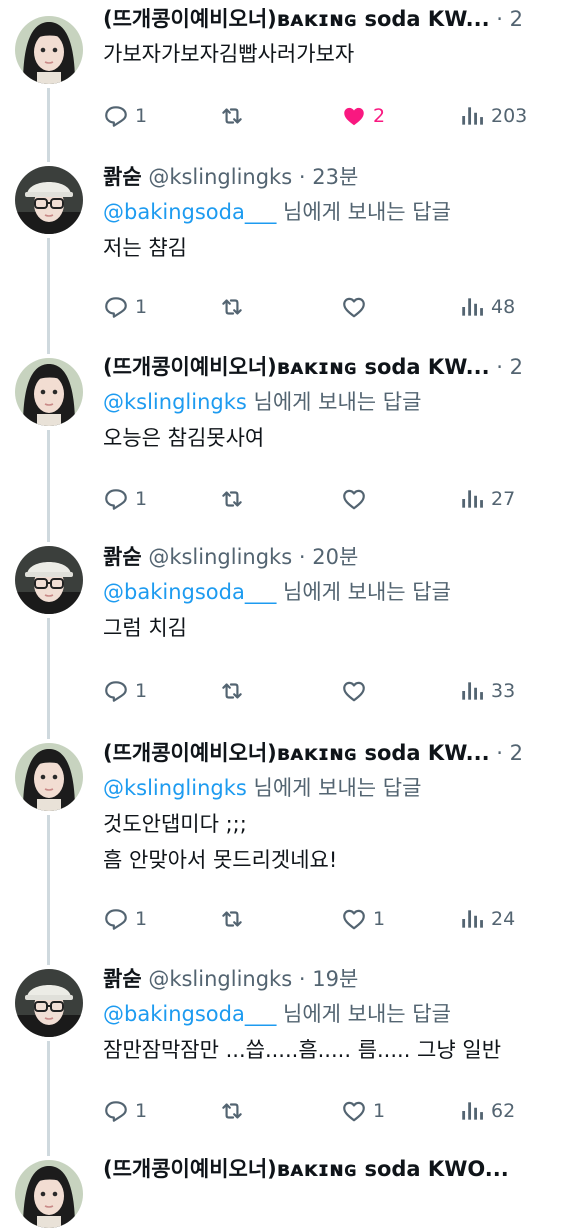 The image size is (573, 1228). I want to click on timestamp: 20분, so click(335, 557).